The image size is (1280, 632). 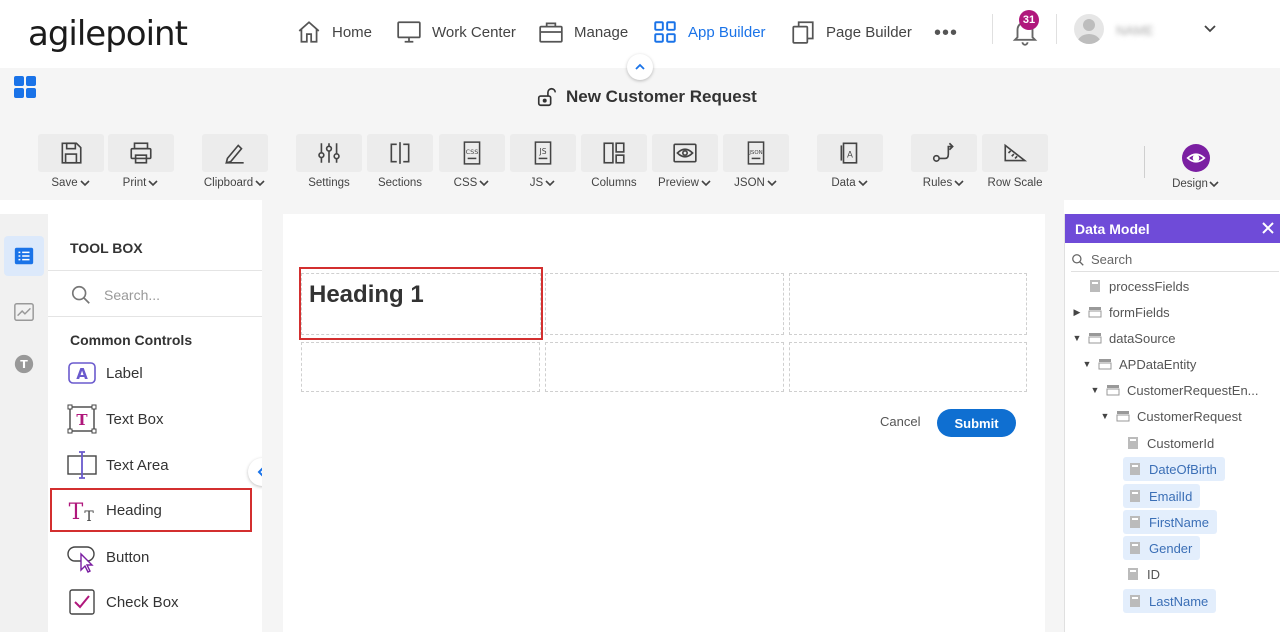 I want to click on clipboard-label: Clipboard, so click(x=228, y=183).